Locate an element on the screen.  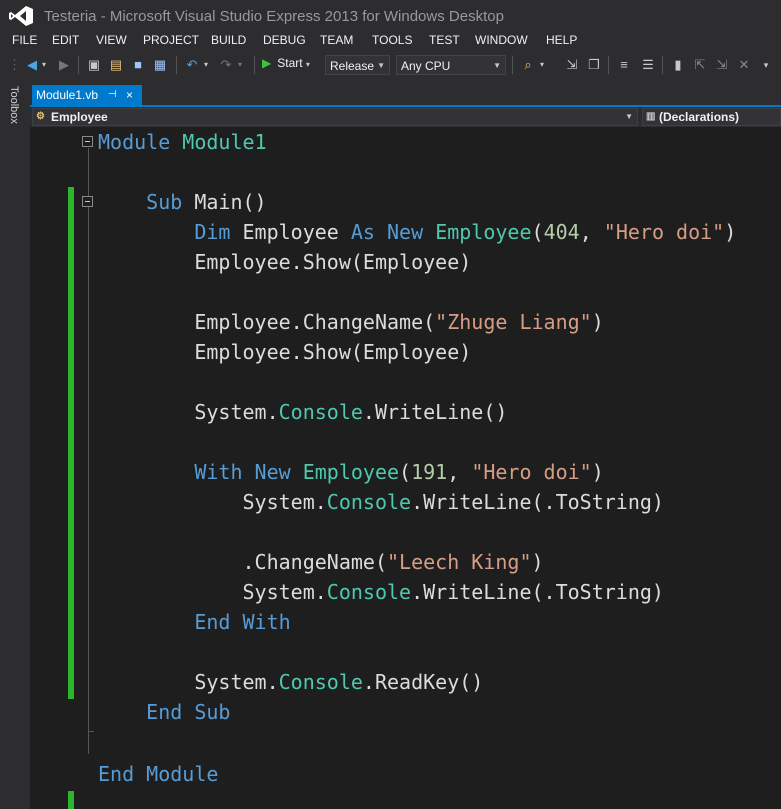
clear-bookmarks-icon: ✕ is located at coordinates (744, 65).